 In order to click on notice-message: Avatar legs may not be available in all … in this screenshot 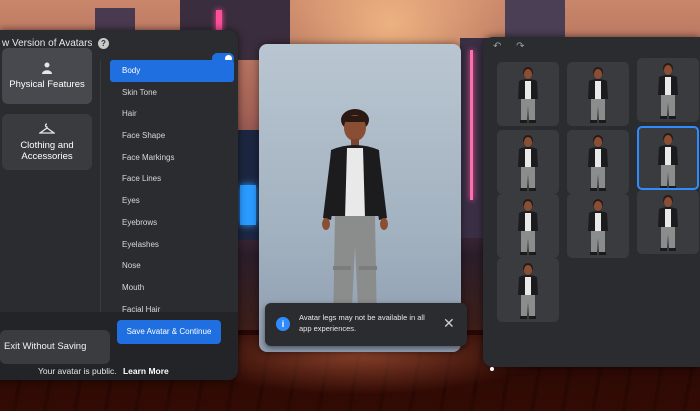, I will do `click(362, 323)`.